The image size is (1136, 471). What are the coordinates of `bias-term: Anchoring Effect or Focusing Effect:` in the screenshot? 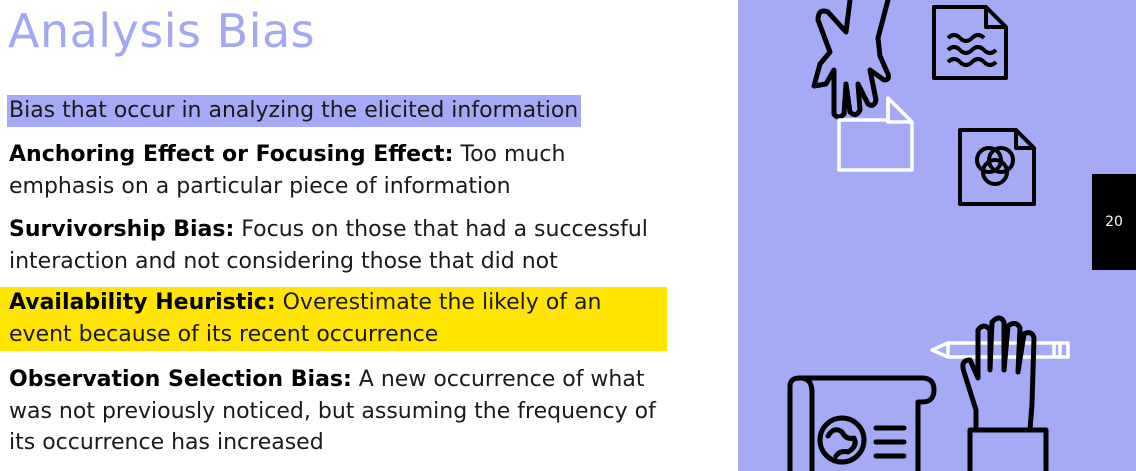 It's located at (231, 154).